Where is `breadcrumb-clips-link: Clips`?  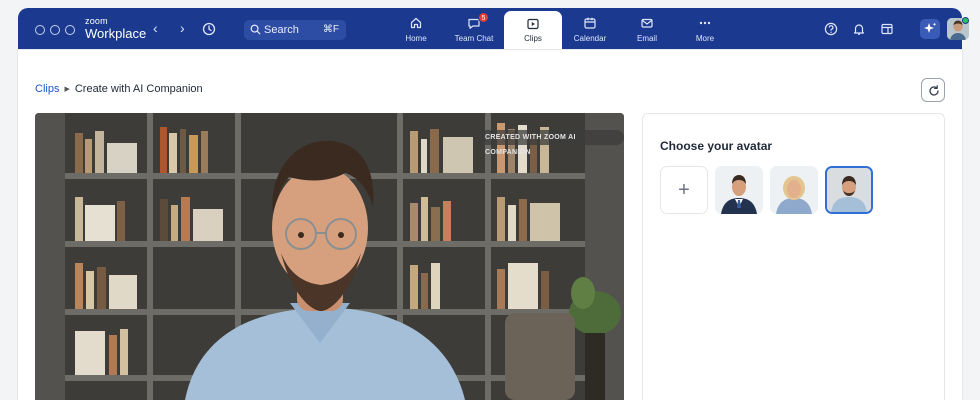 breadcrumb-clips-link: Clips is located at coordinates (47, 89).